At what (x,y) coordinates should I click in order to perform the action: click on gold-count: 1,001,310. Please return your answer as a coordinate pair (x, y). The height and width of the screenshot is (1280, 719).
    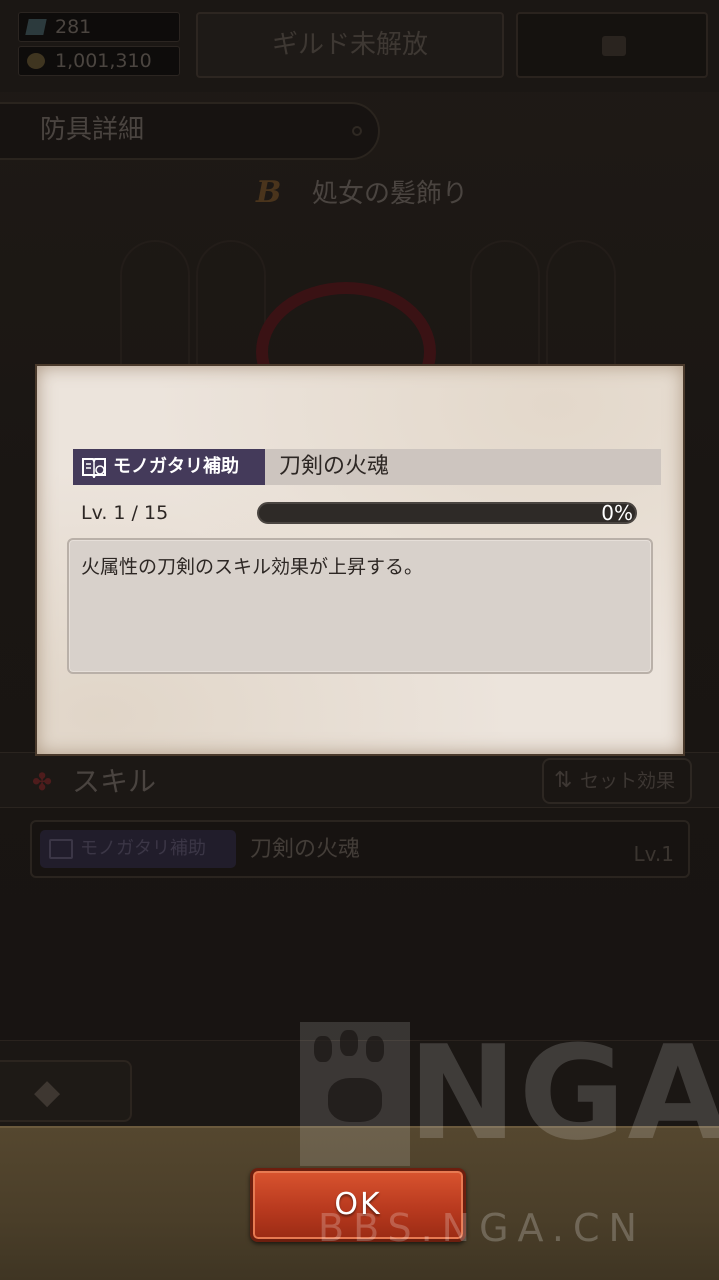
    Looking at the image, I should click on (103, 61).